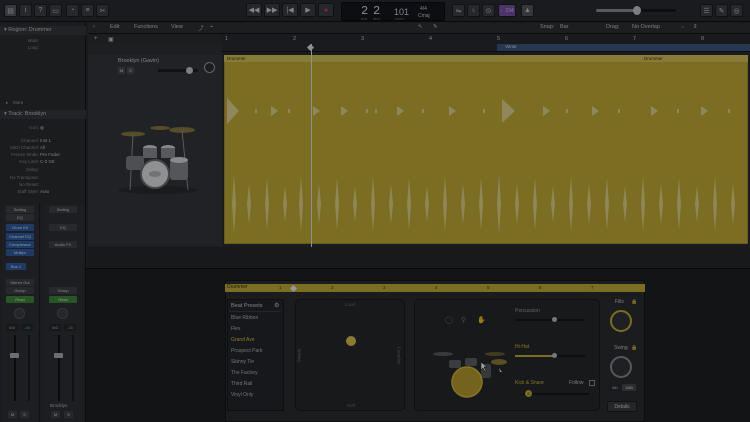 This screenshot has height=422, width=750. I want to click on edit-menu: Edit, so click(114, 27).